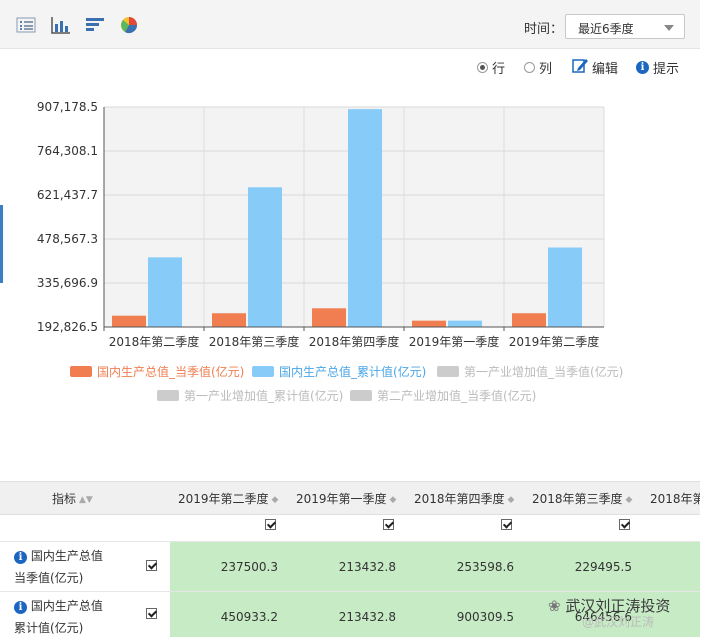  What do you see at coordinates (675, 498) in the screenshot?
I see `column-header: 2018年第` at bounding box center [675, 498].